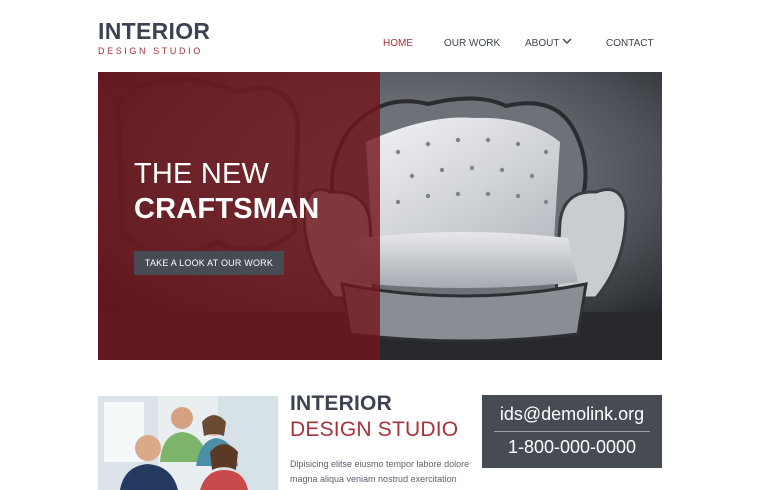 The image size is (760, 490). What do you see at coordinates (380, 45) in the screenshot?
I see `main-nav: HOME OUR WORK ABOUT CONTACT` at bounding box center [380, 45].